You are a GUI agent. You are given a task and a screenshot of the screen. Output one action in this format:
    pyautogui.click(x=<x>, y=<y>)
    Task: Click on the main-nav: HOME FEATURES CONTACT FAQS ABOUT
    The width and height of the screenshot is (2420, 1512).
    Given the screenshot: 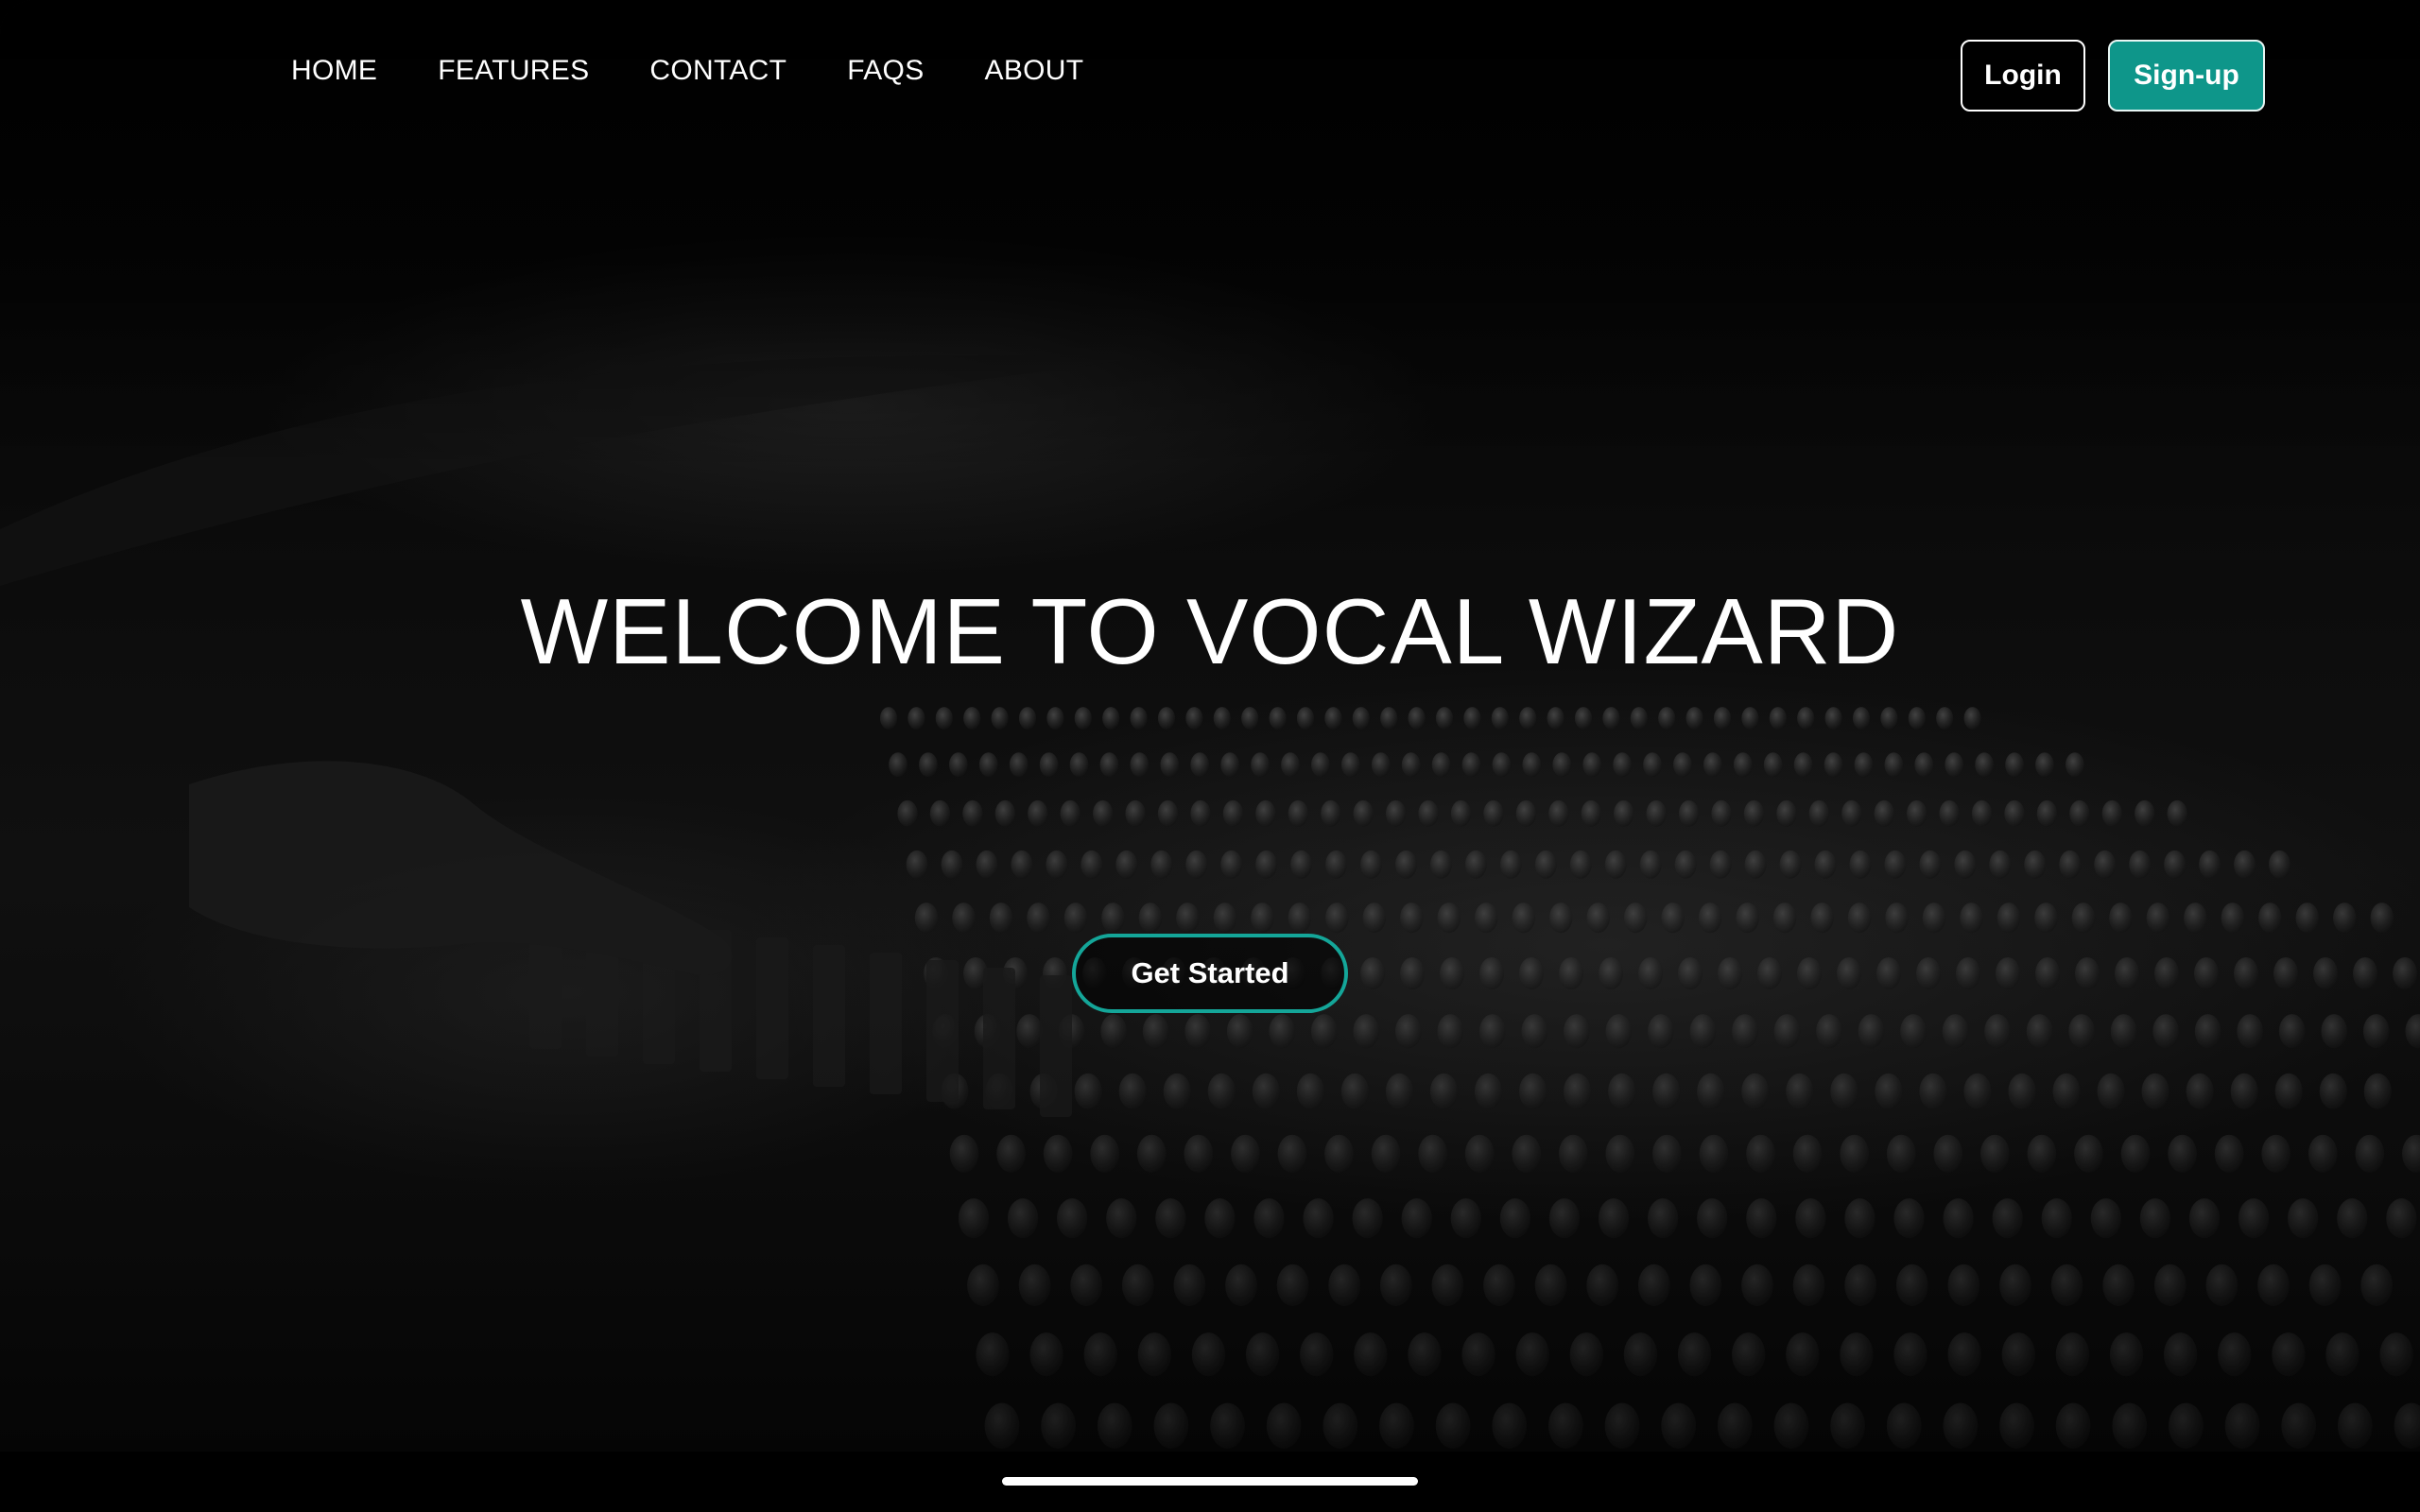 What is the action you would take?
    pyautogui.click(x=687, y=71)
    